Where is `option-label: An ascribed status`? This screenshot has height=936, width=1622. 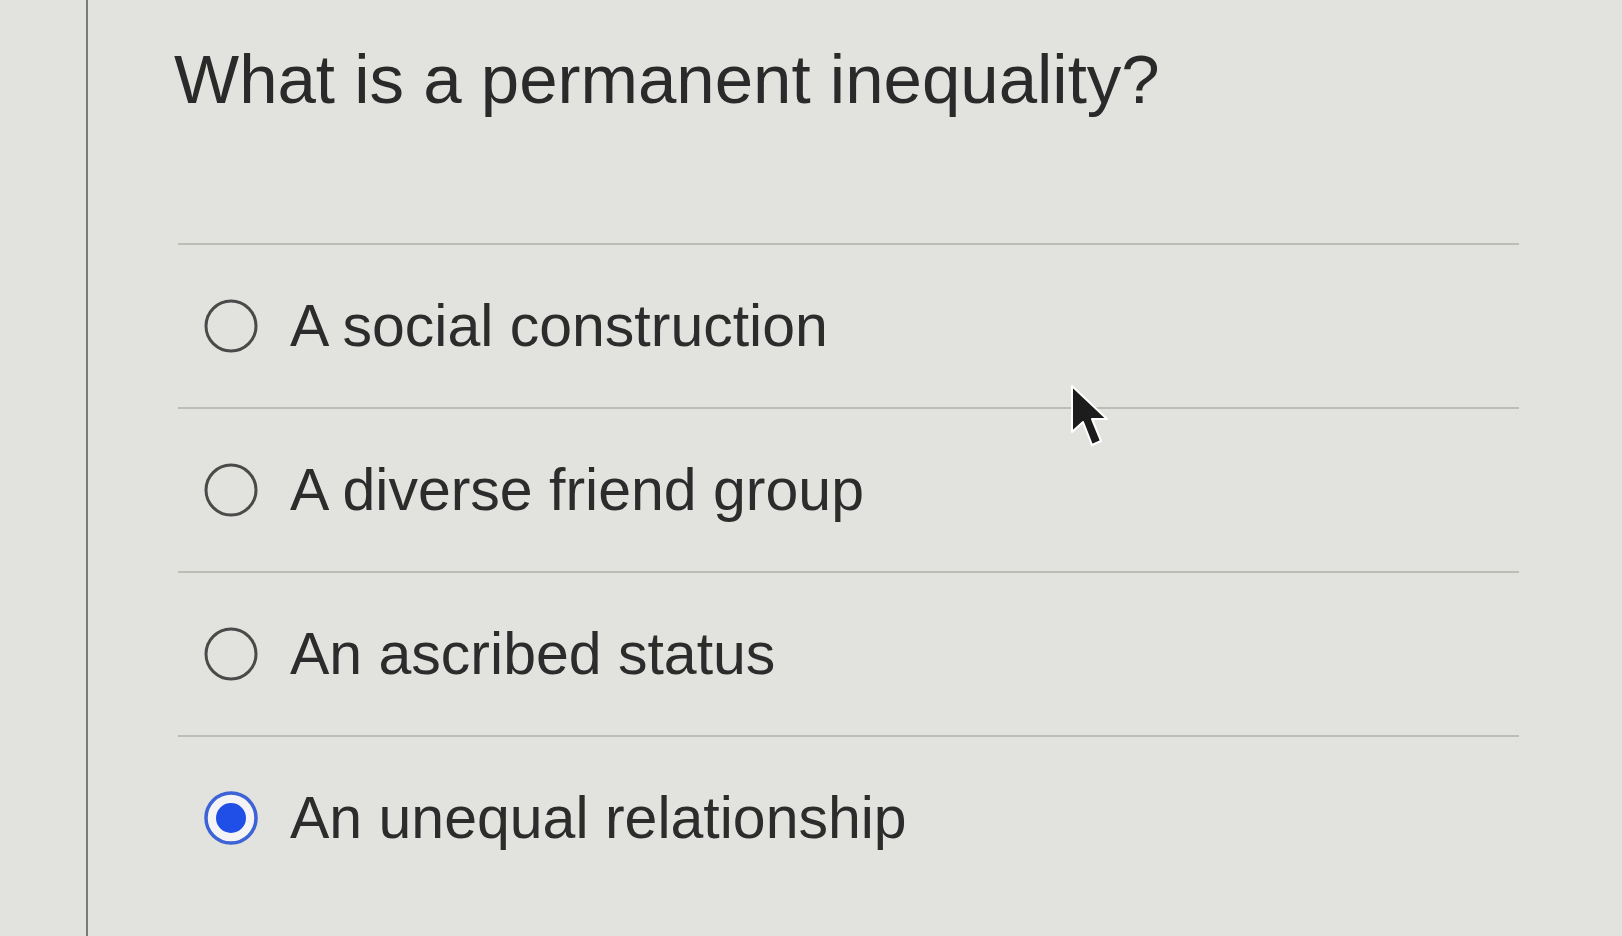 option-label: An ascribed status is located at coordinates (533, 654).